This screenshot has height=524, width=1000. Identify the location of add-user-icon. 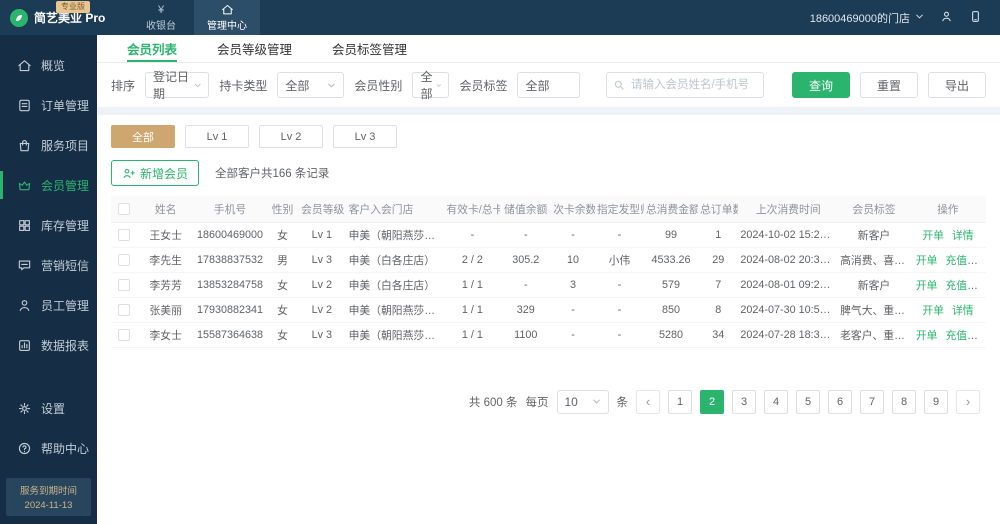
(129, 173).